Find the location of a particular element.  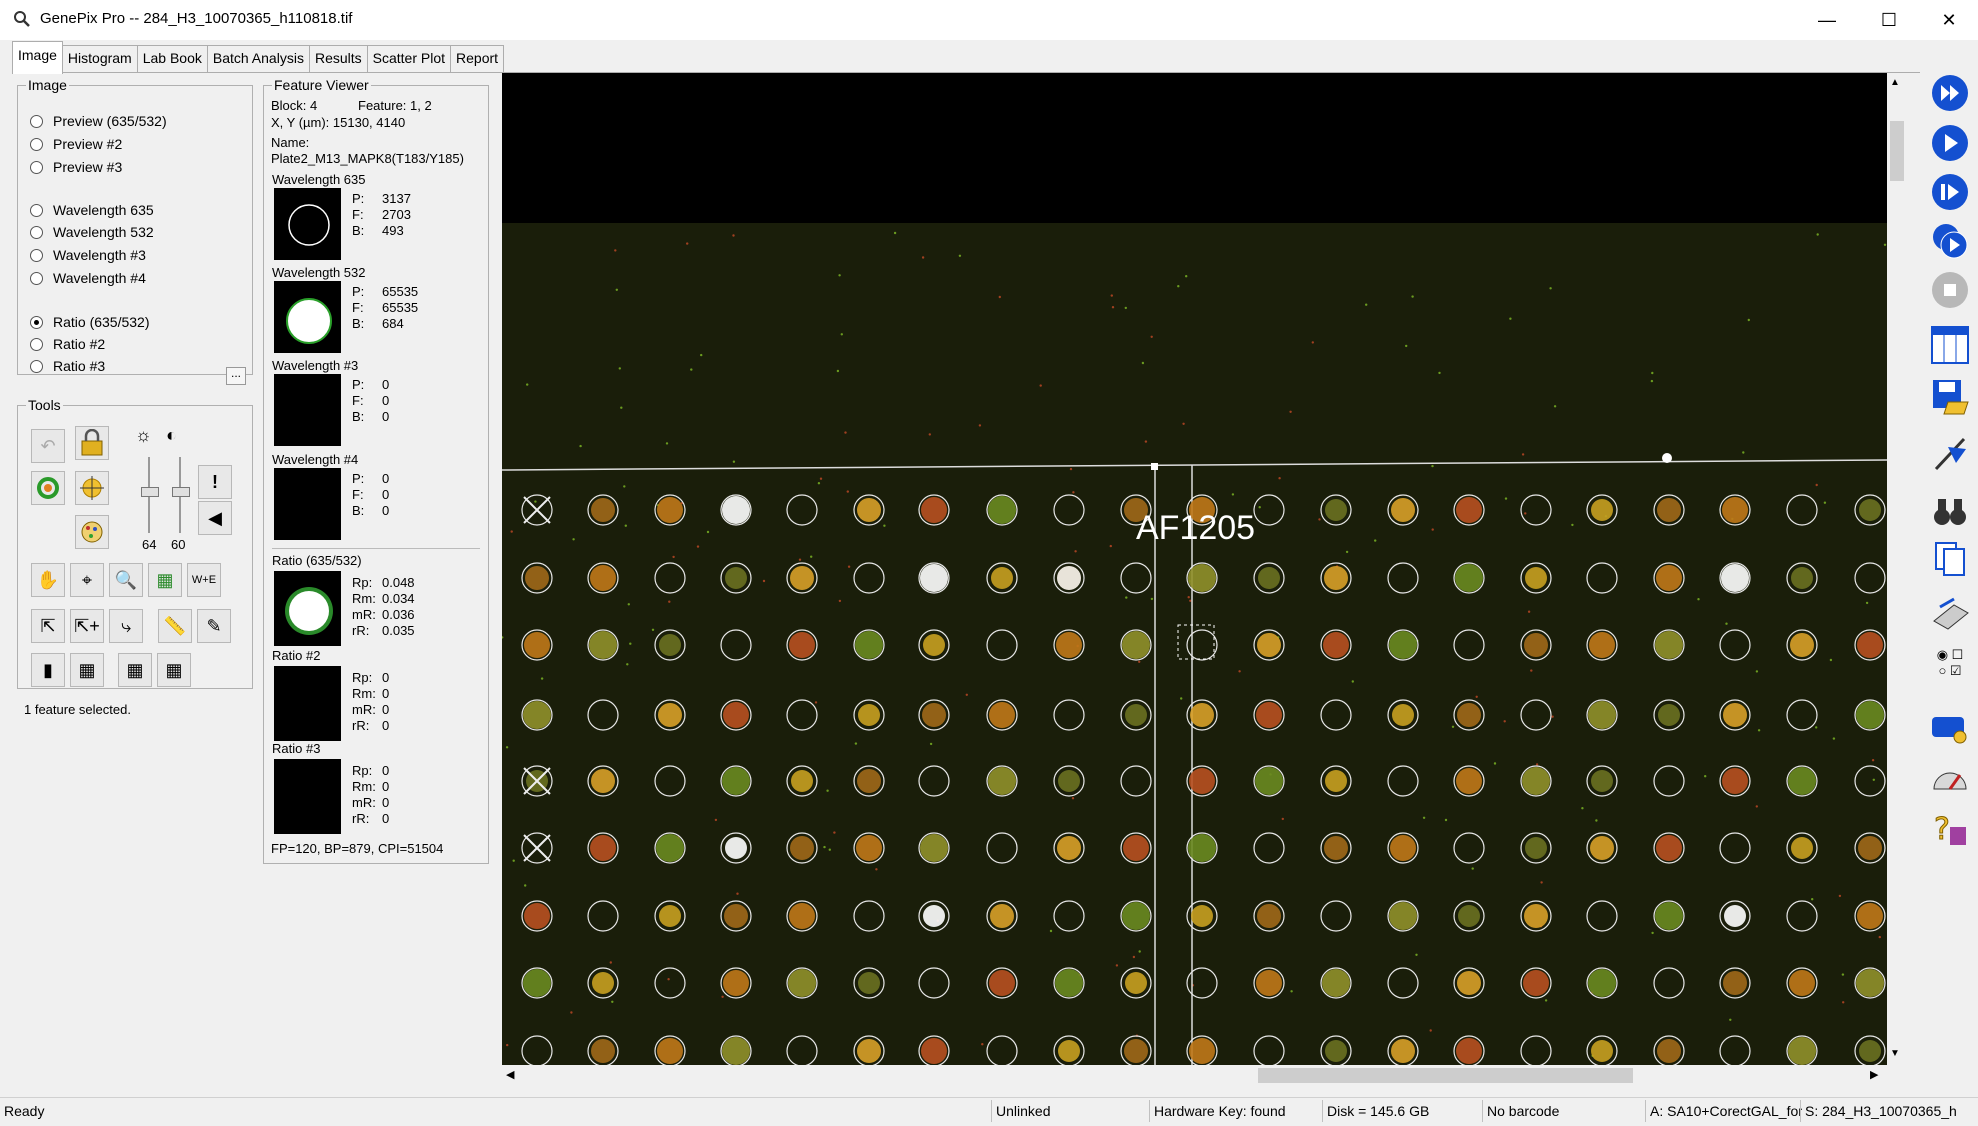

add-feature-icon: ⇱+ is located at coordinates (87, 626).